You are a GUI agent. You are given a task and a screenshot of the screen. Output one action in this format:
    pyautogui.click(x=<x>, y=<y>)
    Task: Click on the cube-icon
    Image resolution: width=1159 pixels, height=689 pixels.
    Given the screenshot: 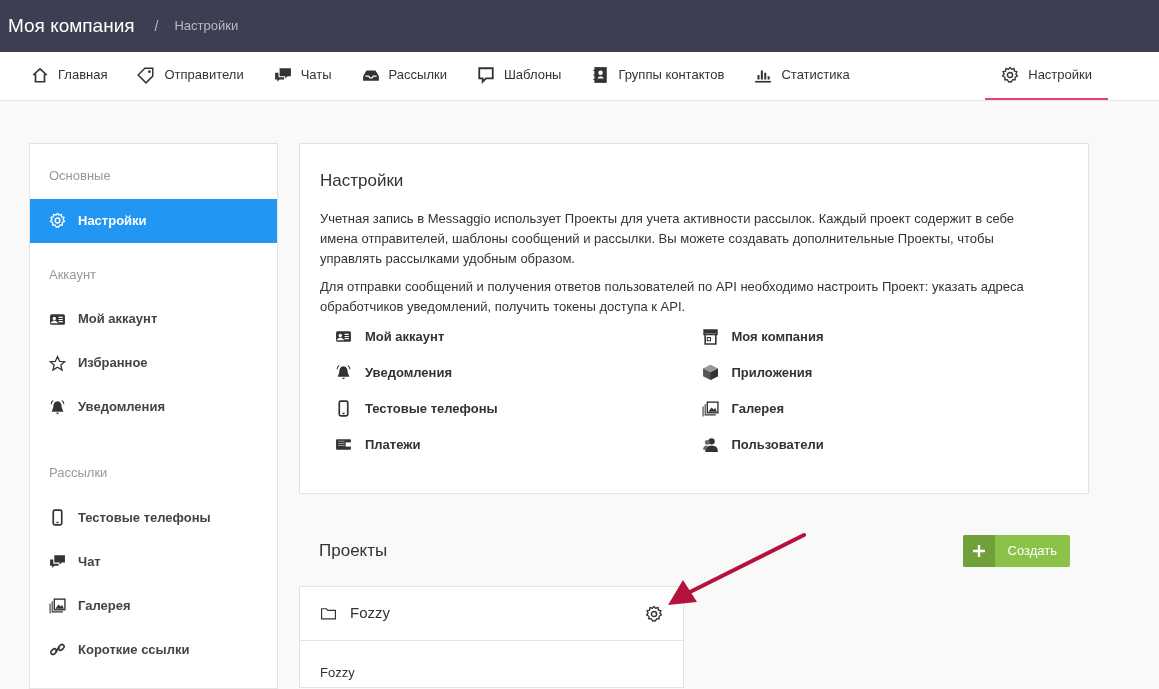 What is the action you would take?
    pyautogui.click(x=710, y=372)
    